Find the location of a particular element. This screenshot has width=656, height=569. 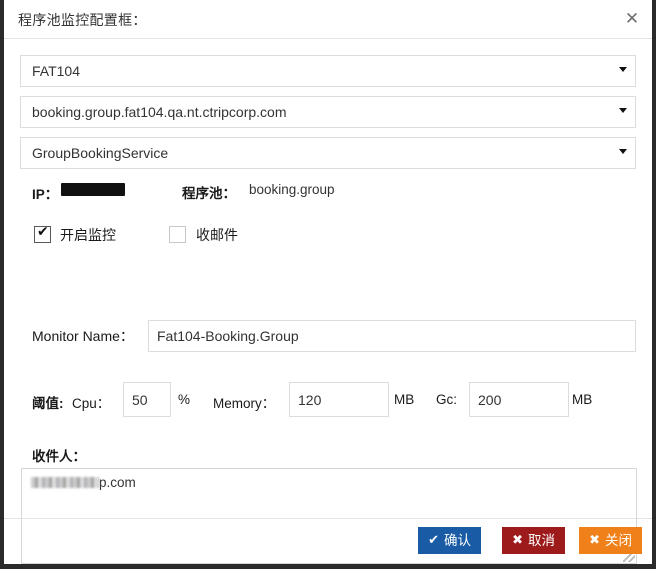

close-button: ✖ 关闭 is located at coordinates (610, 540).